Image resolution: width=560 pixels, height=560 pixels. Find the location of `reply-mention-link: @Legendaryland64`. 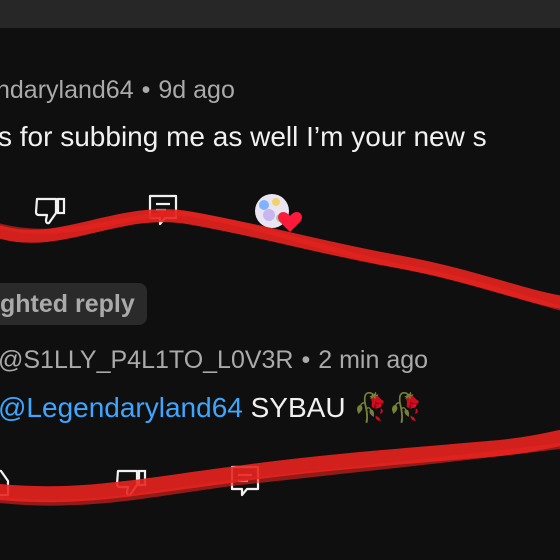

reply-mention-link: @Legendaryland64 is located at coordinates (121, 407).